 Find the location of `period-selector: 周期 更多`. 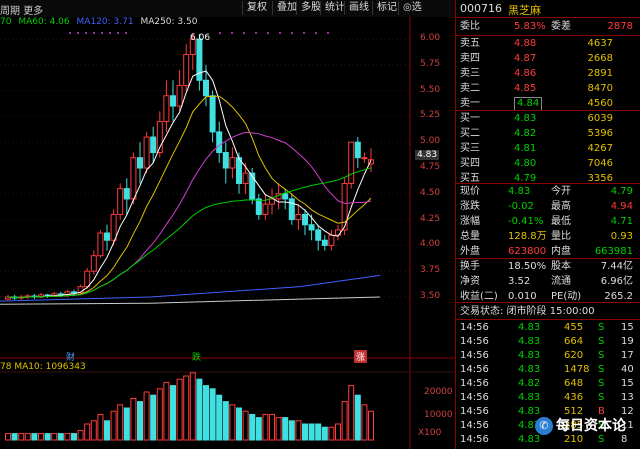

period-selector: 周期 更多 is located at coordinates (21, 9).